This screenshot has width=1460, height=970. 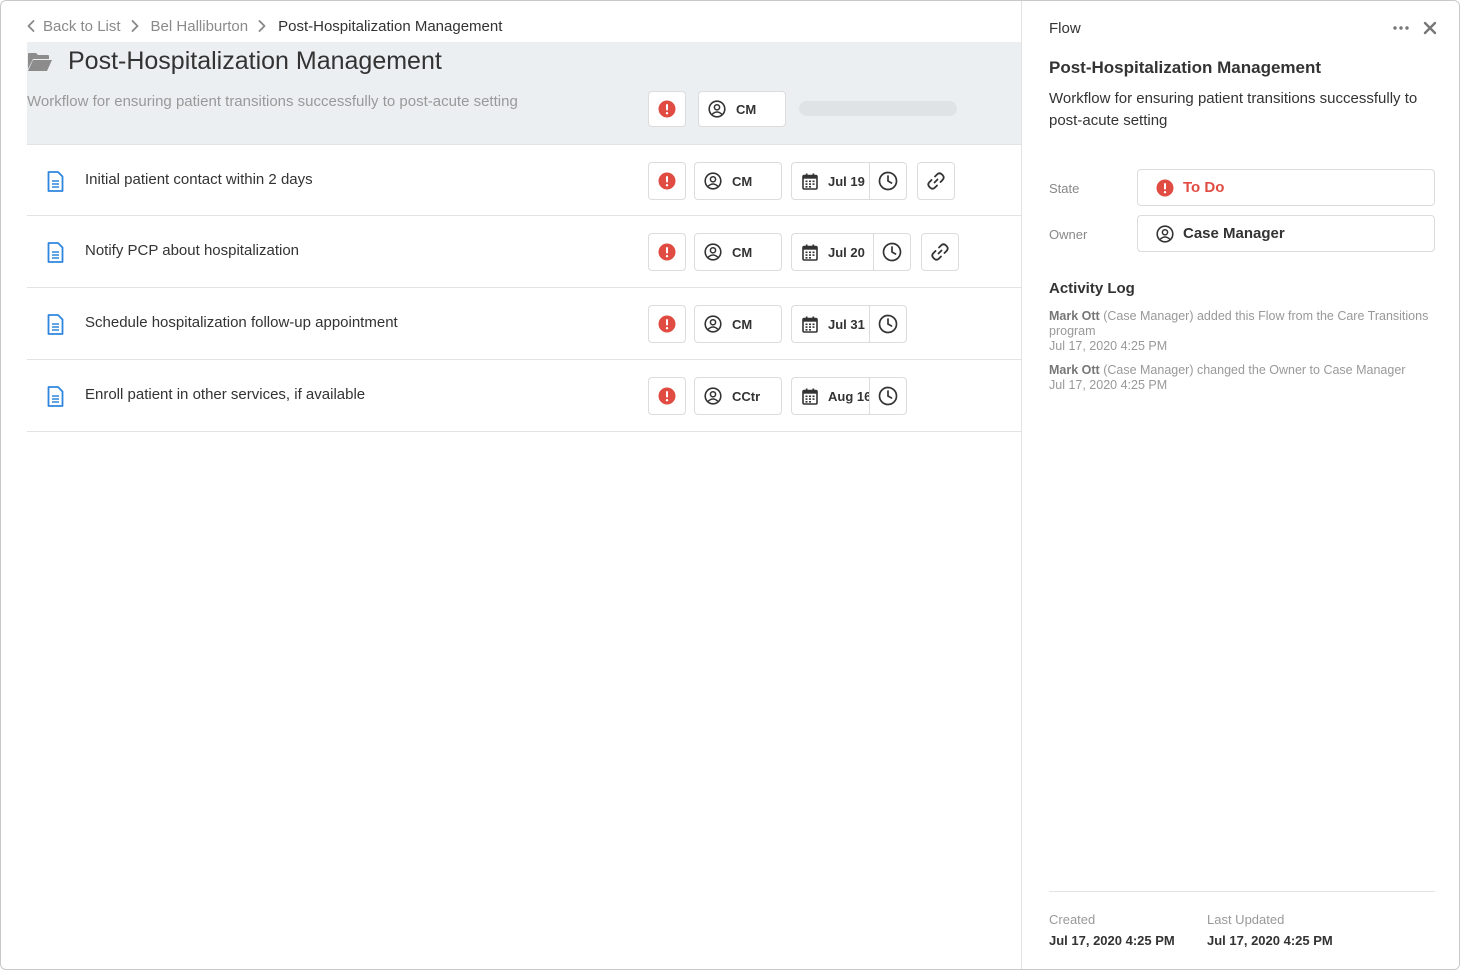 I want to click on due-date-button: Jul 31, so click(x=830, y=324).